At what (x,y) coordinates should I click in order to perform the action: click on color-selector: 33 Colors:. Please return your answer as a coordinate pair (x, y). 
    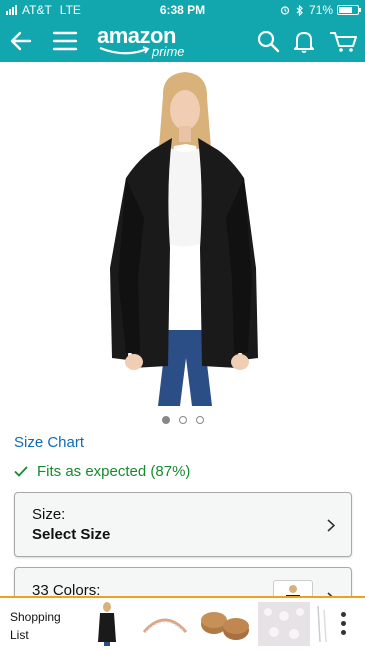
    Looking at the image, I should click on (183, 581).